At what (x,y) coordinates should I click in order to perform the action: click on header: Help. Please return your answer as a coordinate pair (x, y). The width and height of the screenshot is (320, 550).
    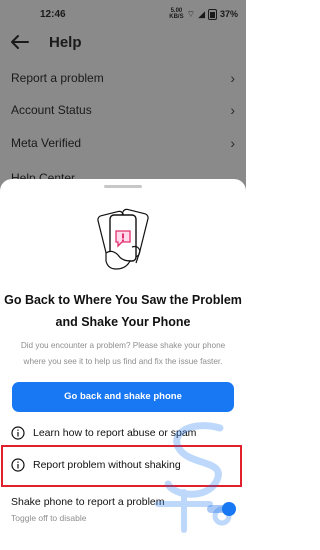
    Looking at the image, I should click on (123, 43).